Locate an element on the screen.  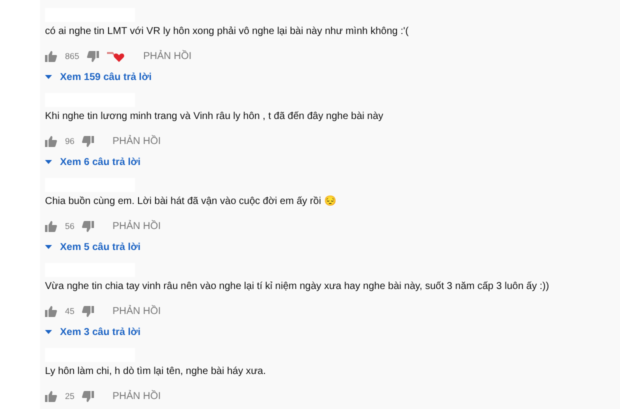
like-count: 56 is located at coordinates (69, 226).